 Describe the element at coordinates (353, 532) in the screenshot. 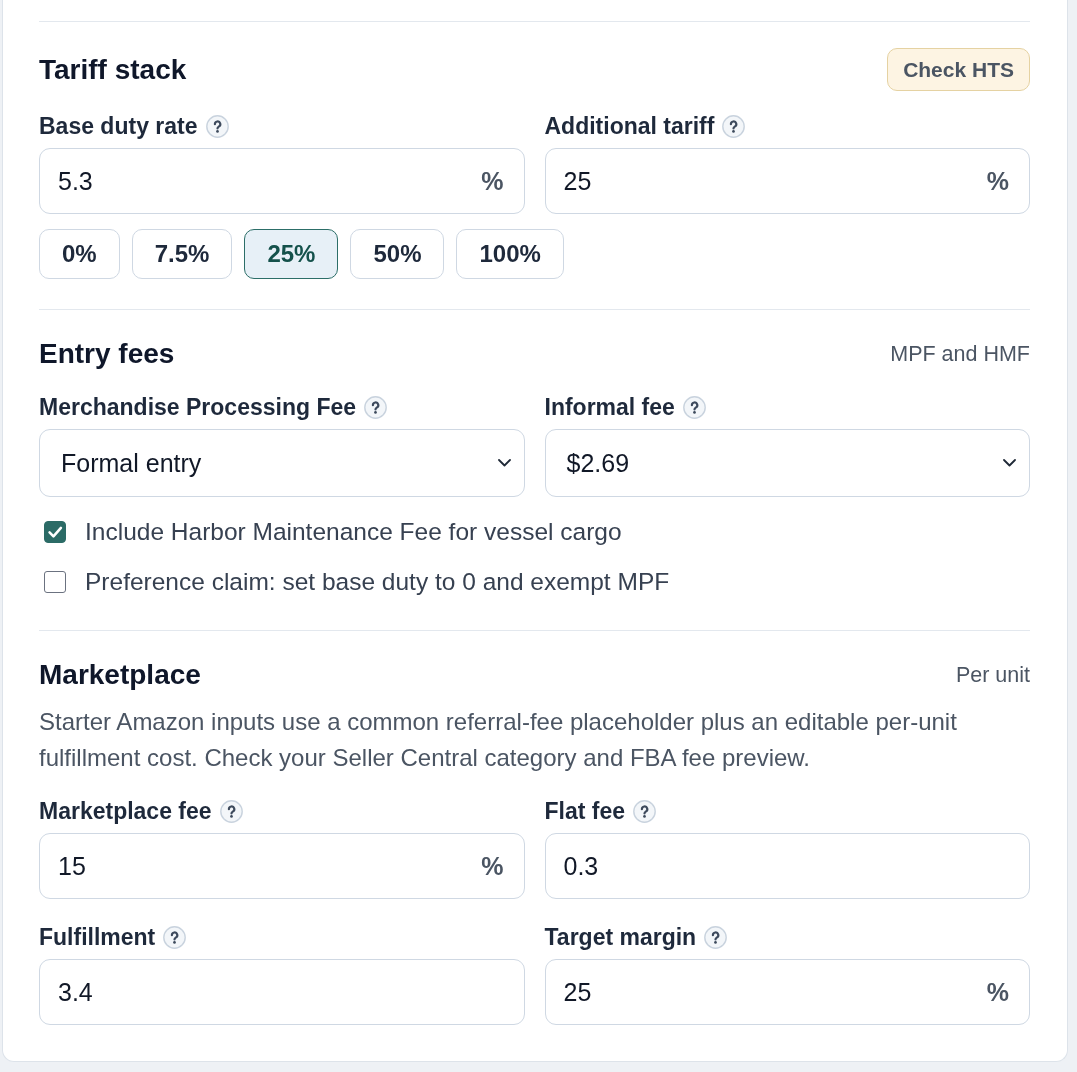

I see `checkbox-label: Include Harbor Maintenance Fee for vessel cargo` at that location.